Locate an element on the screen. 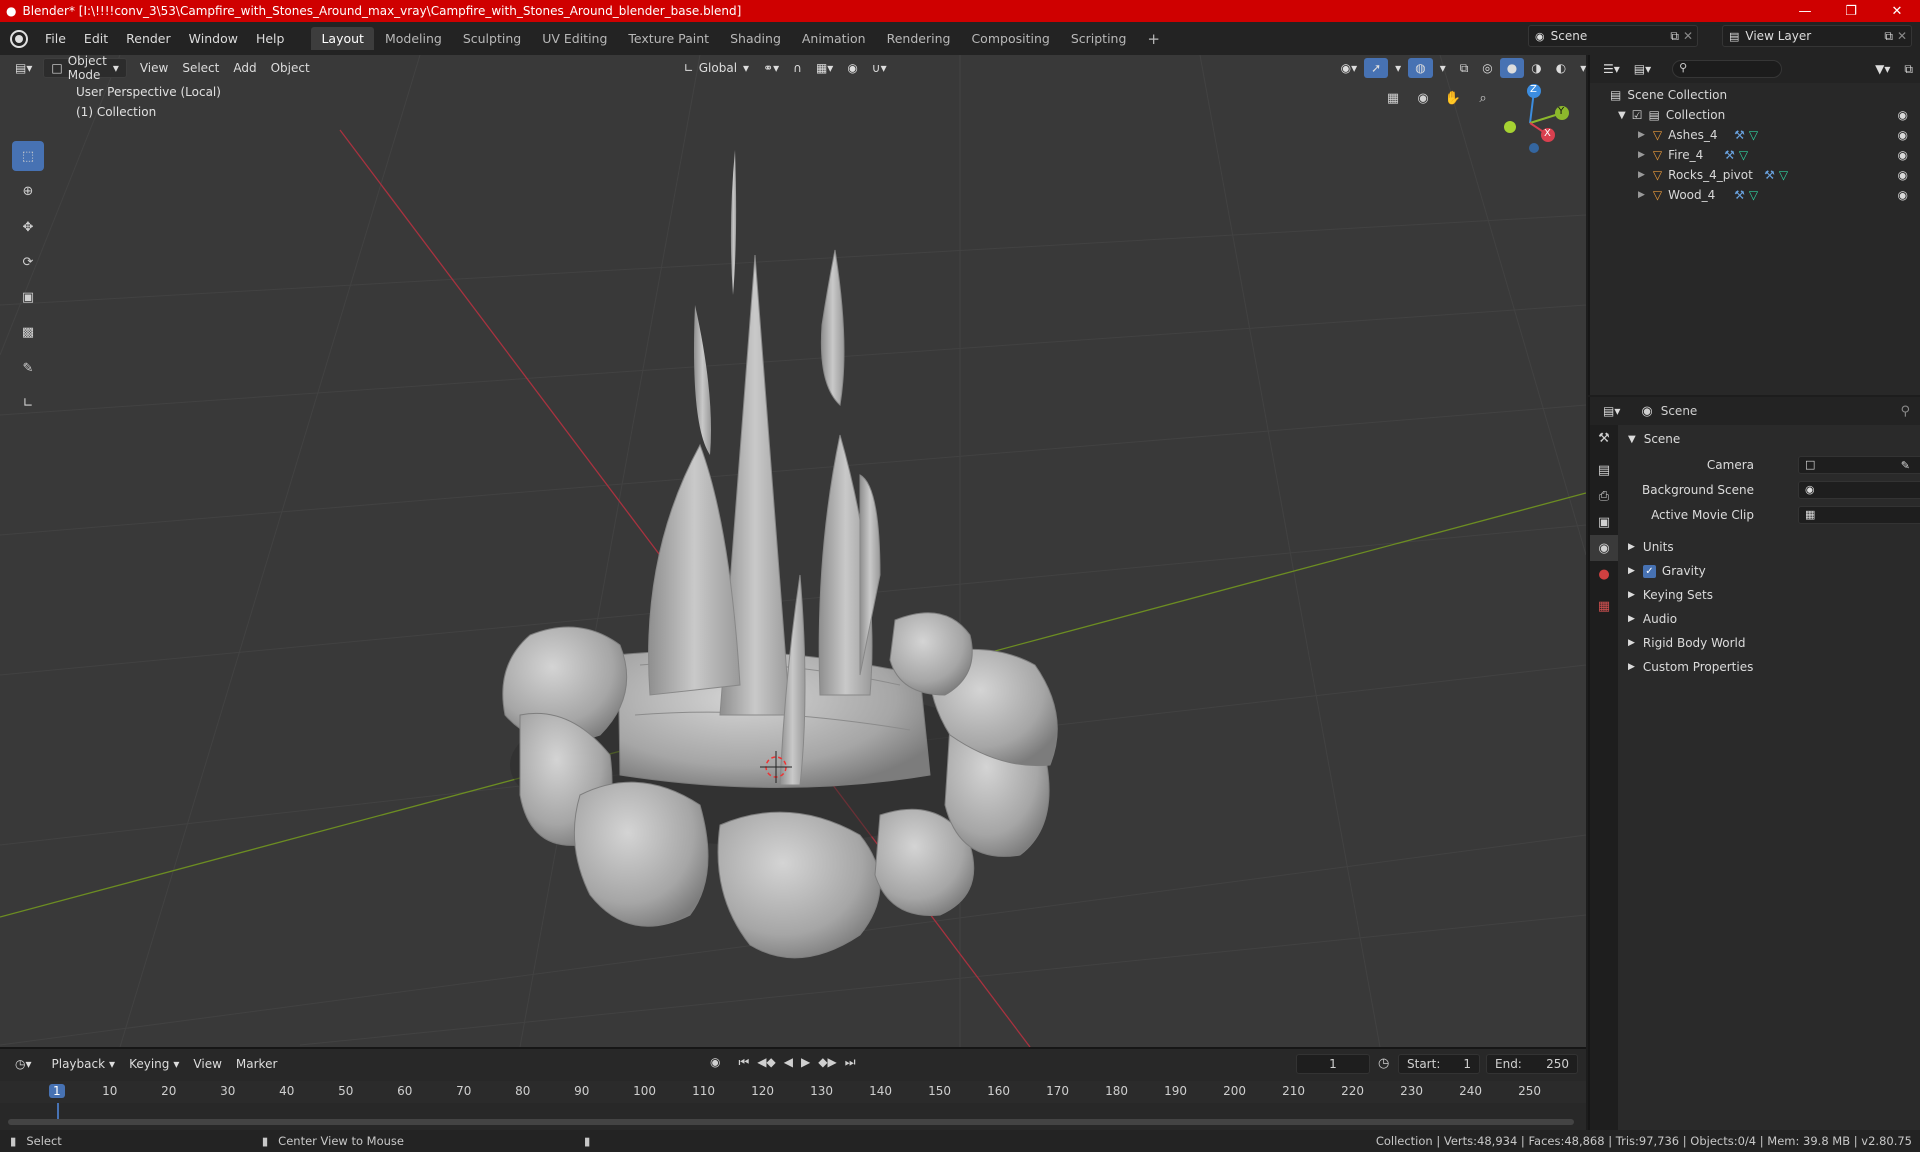  tab-rendering: Rendering is located at coordinates (919, 38).